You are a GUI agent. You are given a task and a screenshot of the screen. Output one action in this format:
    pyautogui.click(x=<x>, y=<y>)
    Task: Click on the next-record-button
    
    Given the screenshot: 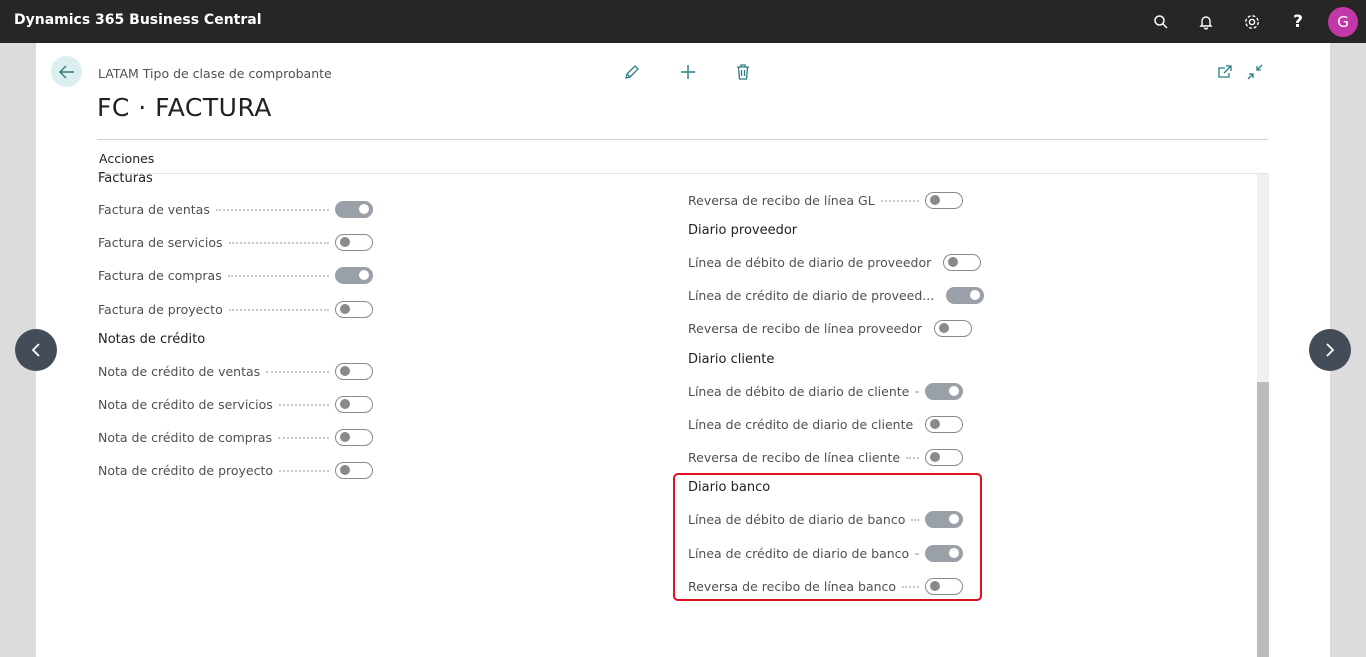 What is the action you would take?
    pyautogui.click(x=1330, y=350)
    